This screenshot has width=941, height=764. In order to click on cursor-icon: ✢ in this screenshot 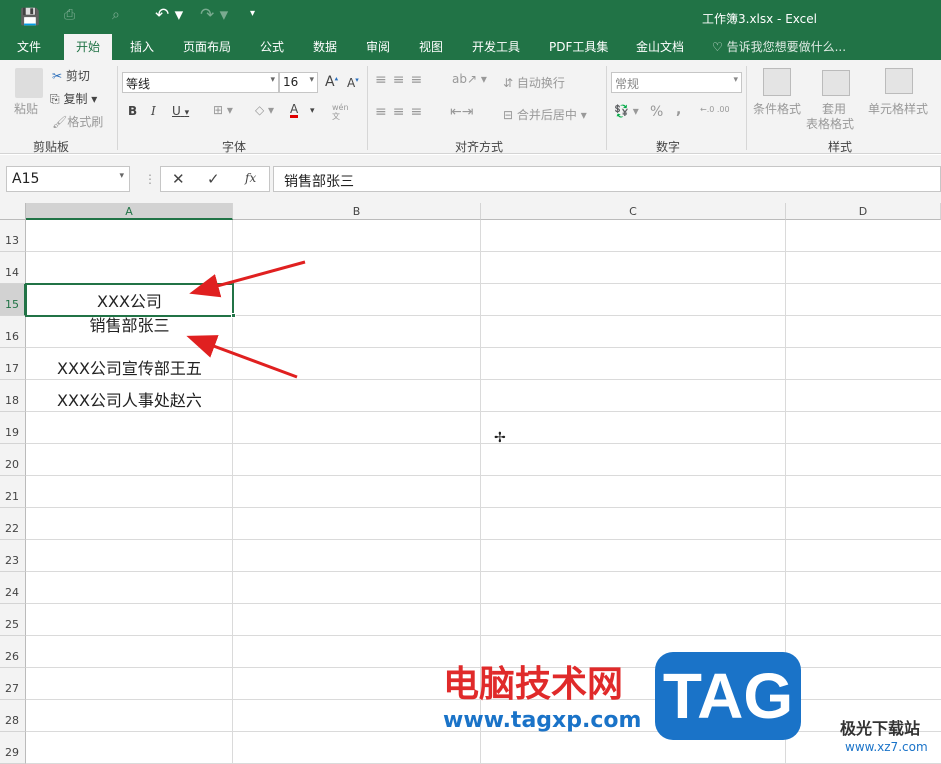, I will do `click(500, 438)`.